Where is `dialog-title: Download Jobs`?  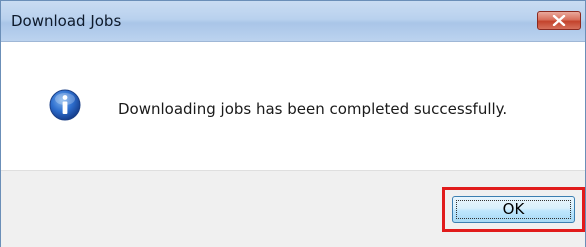
dialog-title: Download Jobs is located at coordinates (66, 21).